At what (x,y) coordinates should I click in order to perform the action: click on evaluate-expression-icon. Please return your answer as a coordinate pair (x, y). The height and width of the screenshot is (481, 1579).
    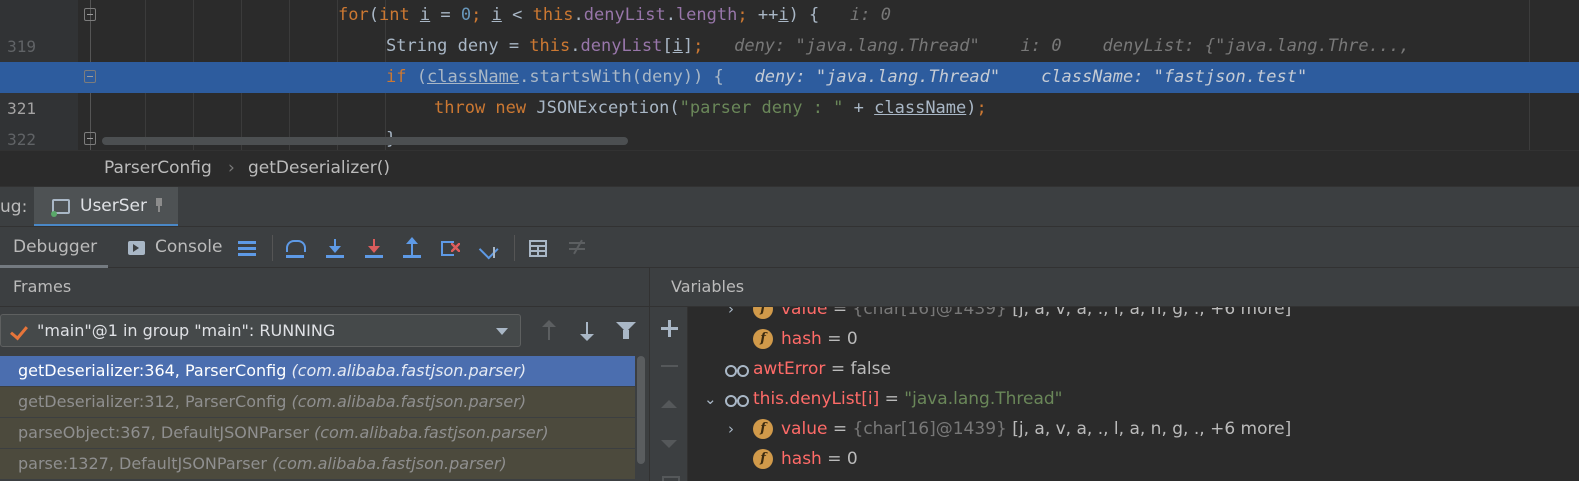
    Looking at the image, I should click on (538, 248).